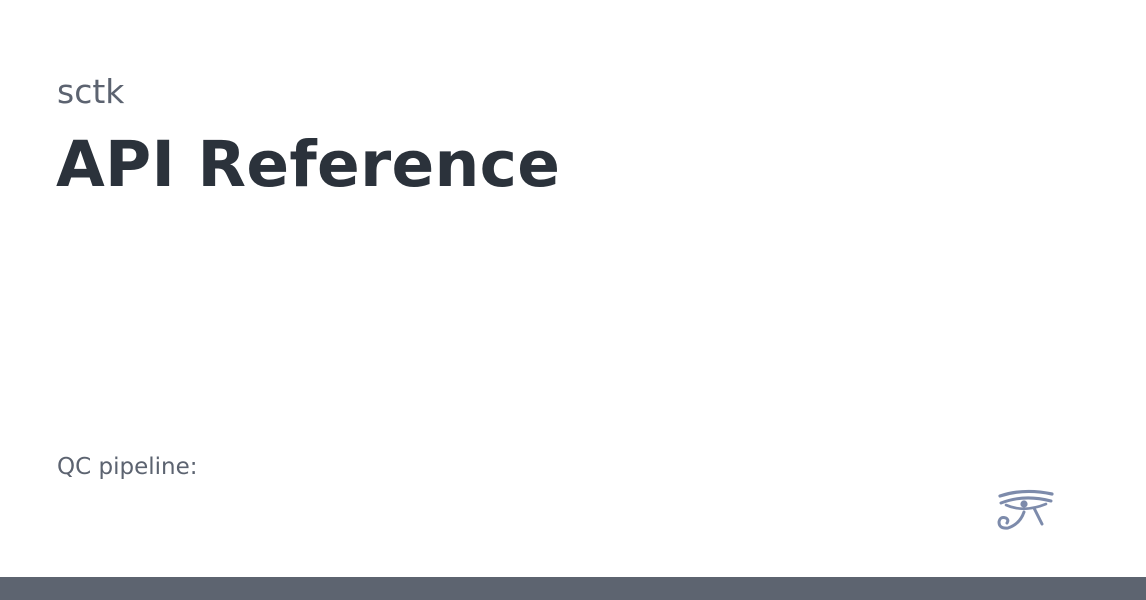 Image resolution: width=1146 pixels, height=600 pixels. Describe the element at coordinates (573, 588) in the screenshot. I see `footer-bar` at that location.